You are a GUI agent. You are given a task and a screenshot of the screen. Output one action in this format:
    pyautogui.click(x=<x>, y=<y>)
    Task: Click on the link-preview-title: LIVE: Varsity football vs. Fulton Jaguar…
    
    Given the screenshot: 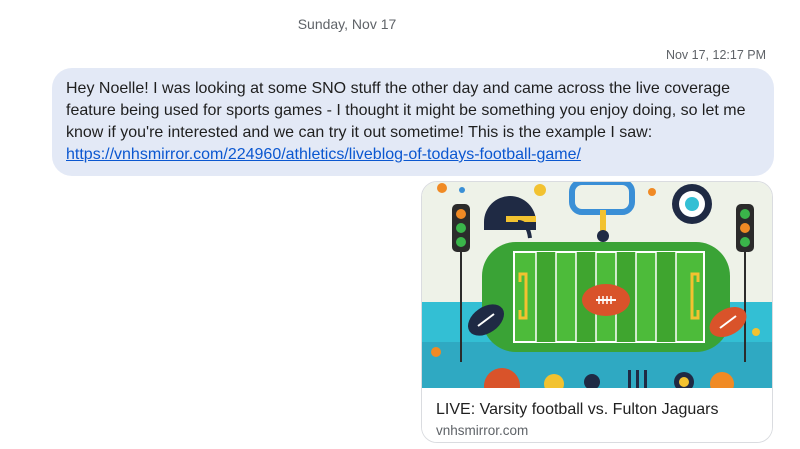 What is the action you would take?
    pyautogui.click(x=577, y=409)
    